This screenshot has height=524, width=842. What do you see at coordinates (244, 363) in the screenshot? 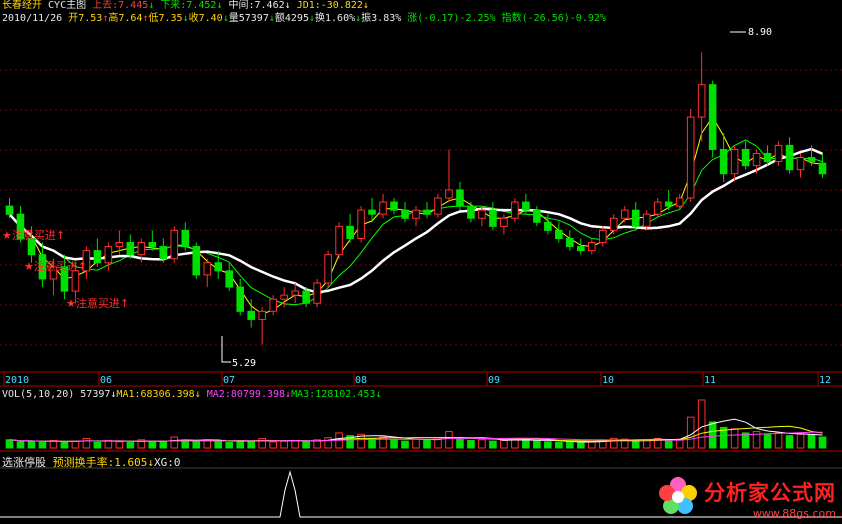
I see `low-price-label: 5.29` at bounding box center [244, 363].